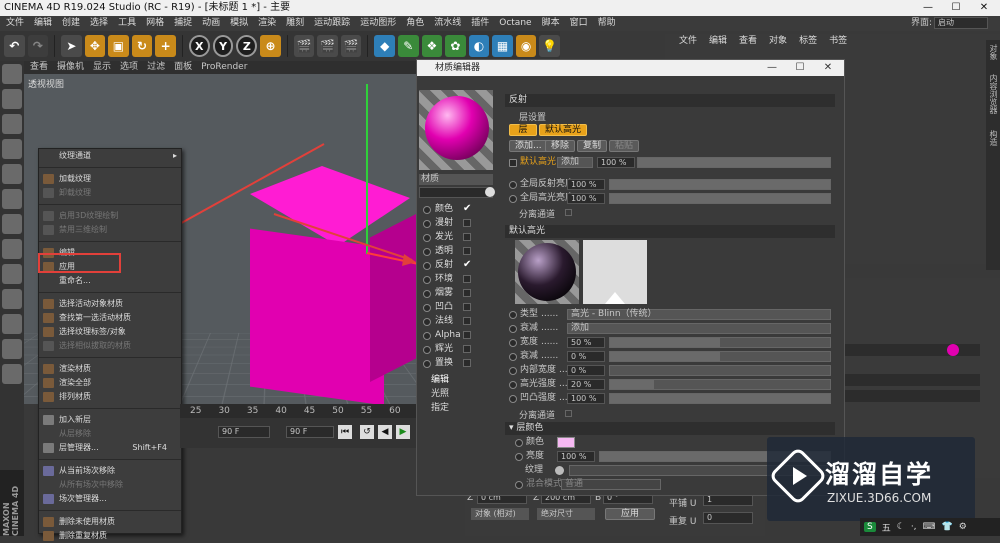 This screenshot has height=543, width=1000. I want to click on menu-item-load-texture: 加载纹理, so click(110, 179).